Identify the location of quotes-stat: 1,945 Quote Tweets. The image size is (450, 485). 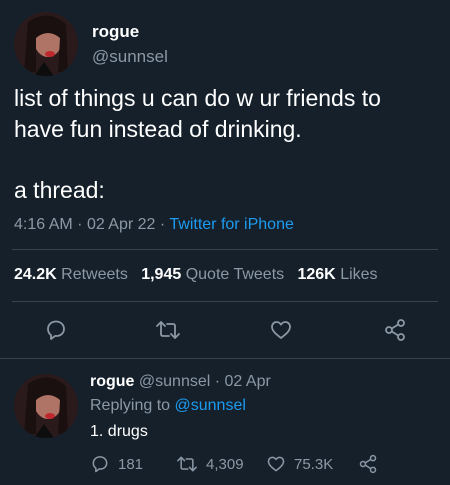
(212, 274).